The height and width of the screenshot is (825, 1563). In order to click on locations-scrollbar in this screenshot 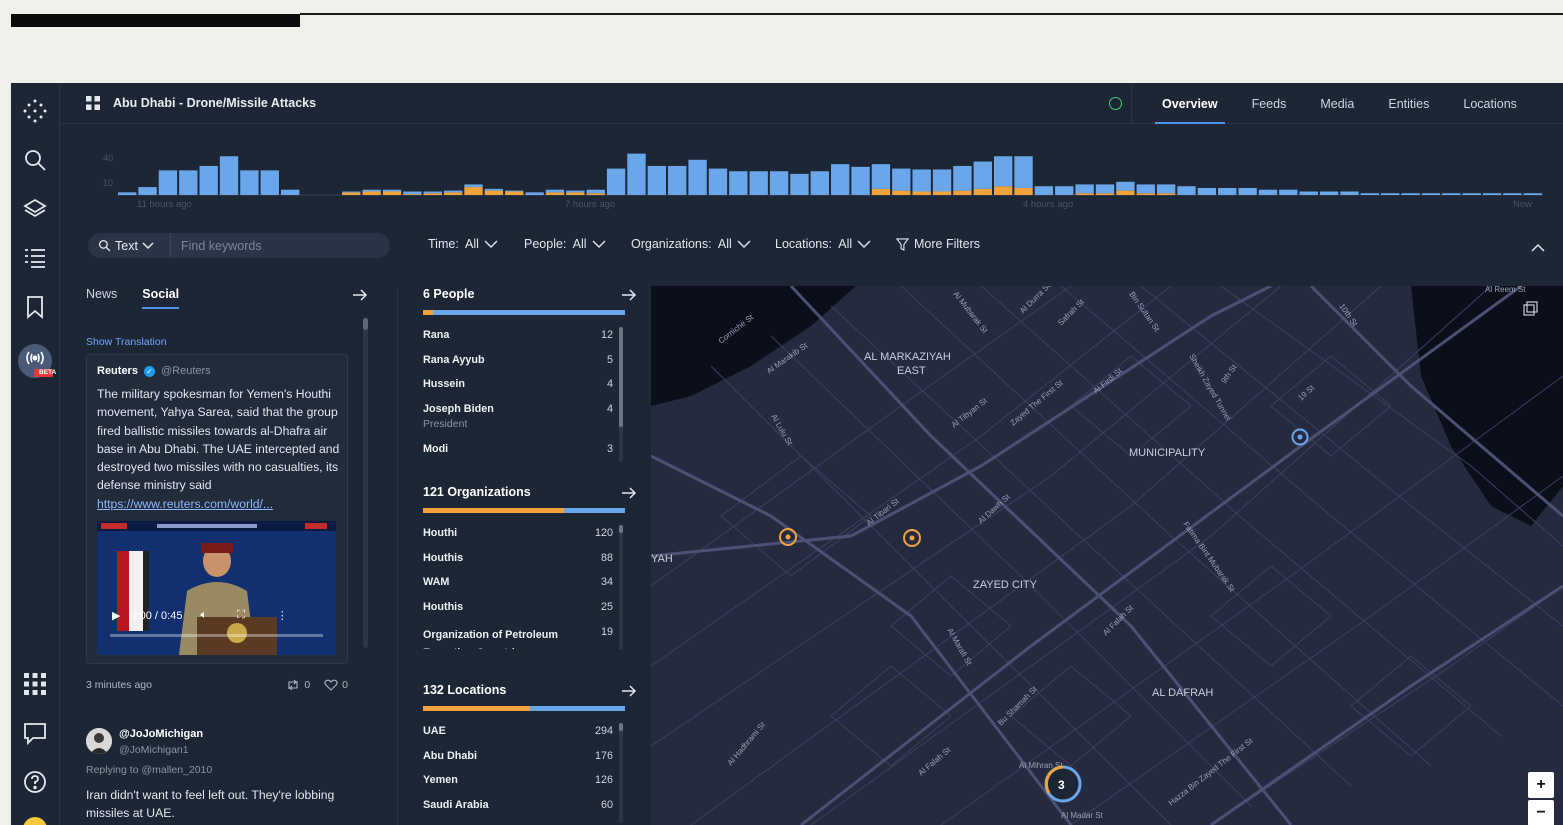, I will do `click(621, 773)`.